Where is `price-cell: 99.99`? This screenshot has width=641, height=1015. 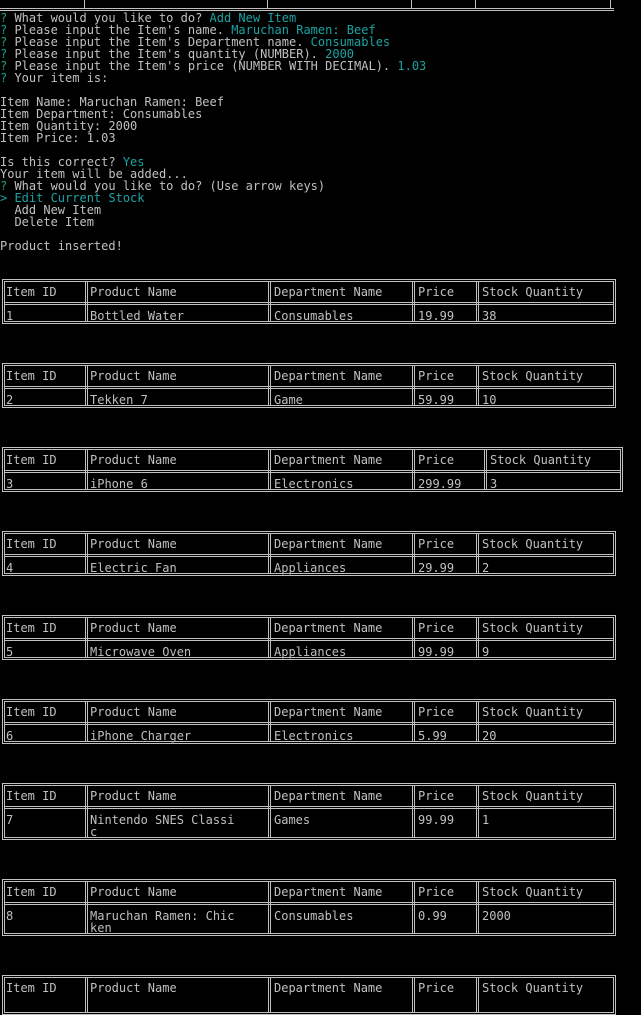 price-cell: 99.99 is located at coordinates (436, 652).